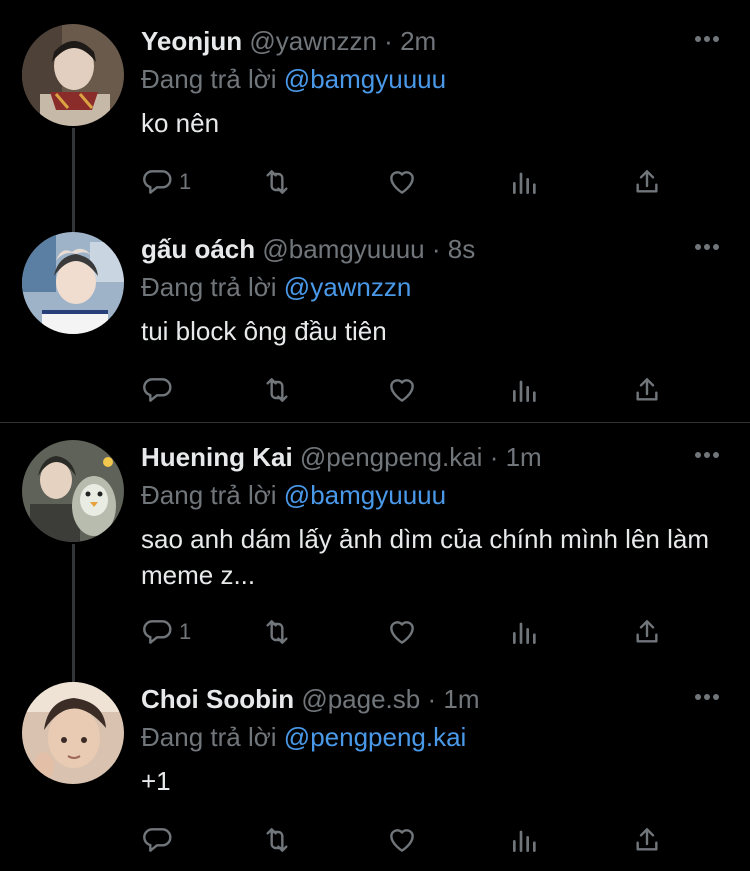  I want to click on author-name: Choi Soobin, so click(217, 699).